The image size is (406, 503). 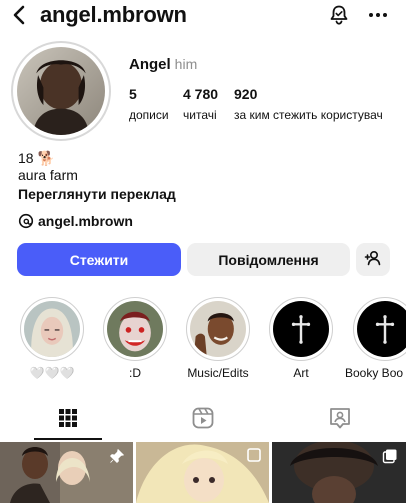 I want to click on stat-following-label: за ким стежить користувач, so click(x=308, y=115).